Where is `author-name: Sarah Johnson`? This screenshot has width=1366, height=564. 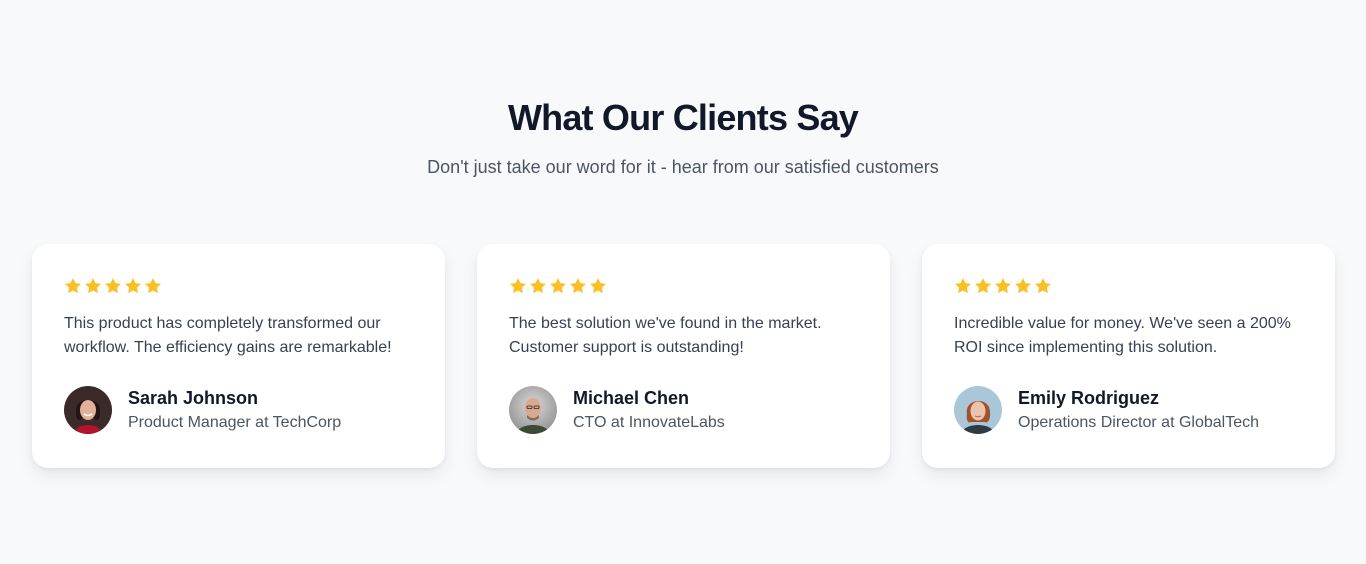
author-name: Sarah Johnson is located at coordinates (193, 398).